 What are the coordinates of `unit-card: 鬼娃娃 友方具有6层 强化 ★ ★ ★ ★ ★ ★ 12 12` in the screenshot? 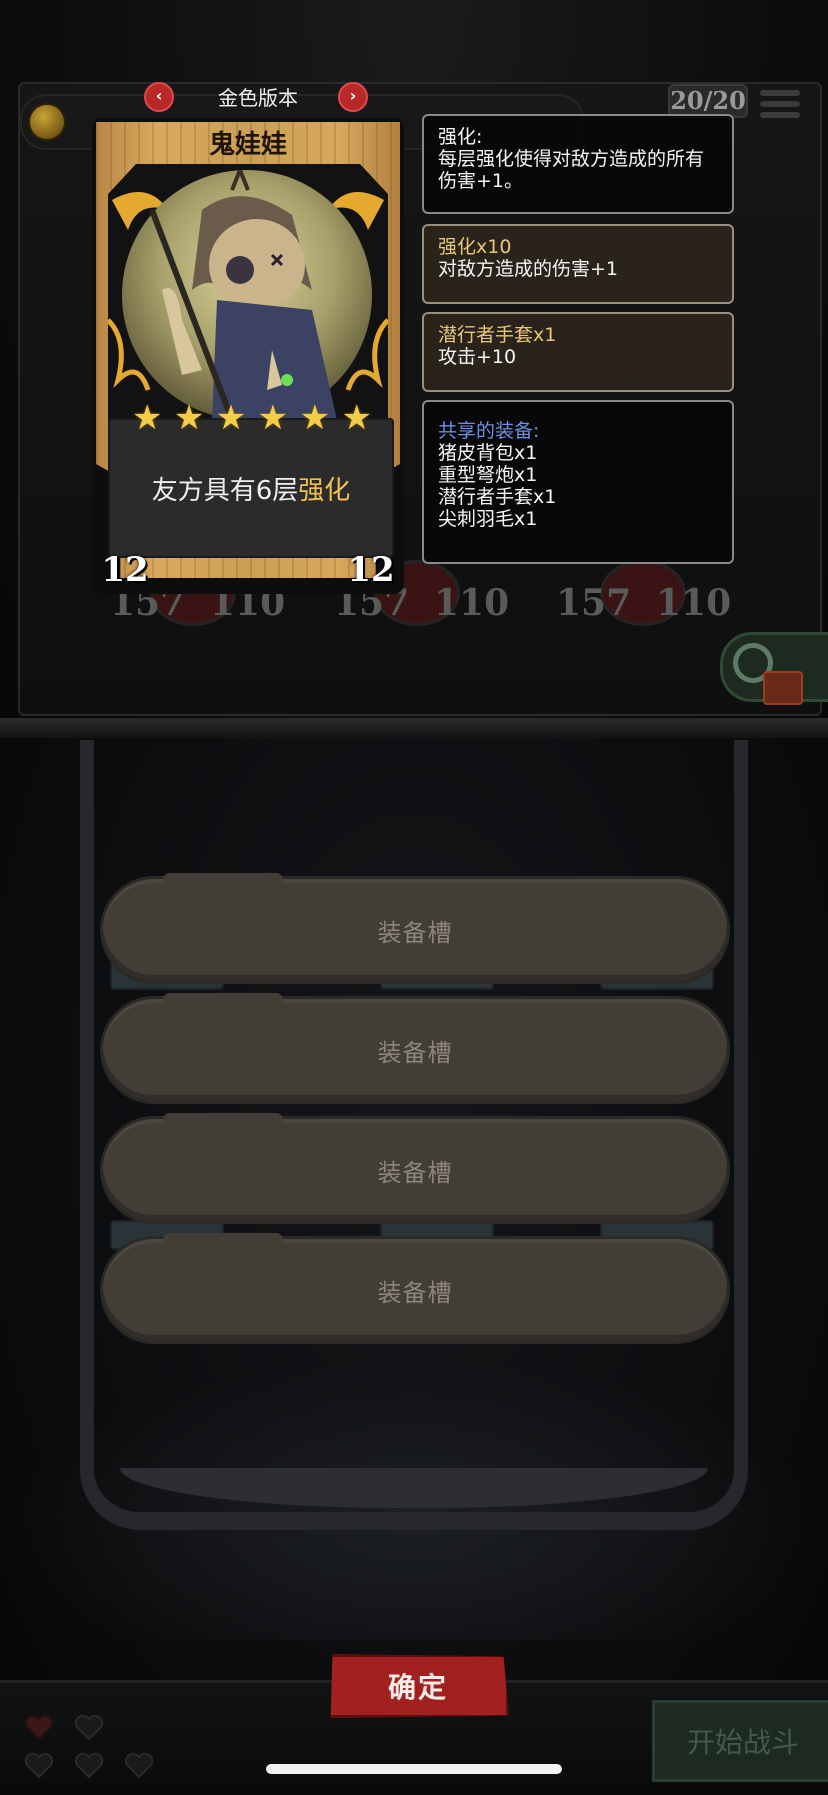 It's located at (248, 356).